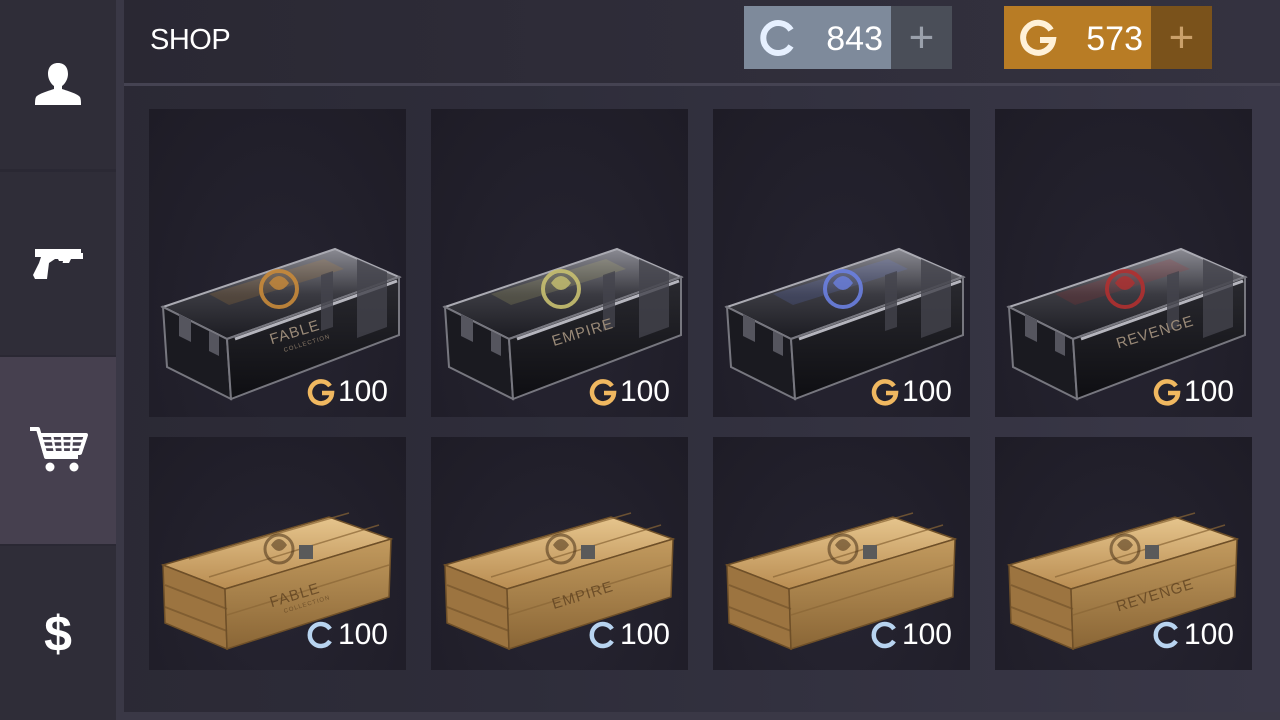  I want to click on pistol-icon, so click(58, 264).